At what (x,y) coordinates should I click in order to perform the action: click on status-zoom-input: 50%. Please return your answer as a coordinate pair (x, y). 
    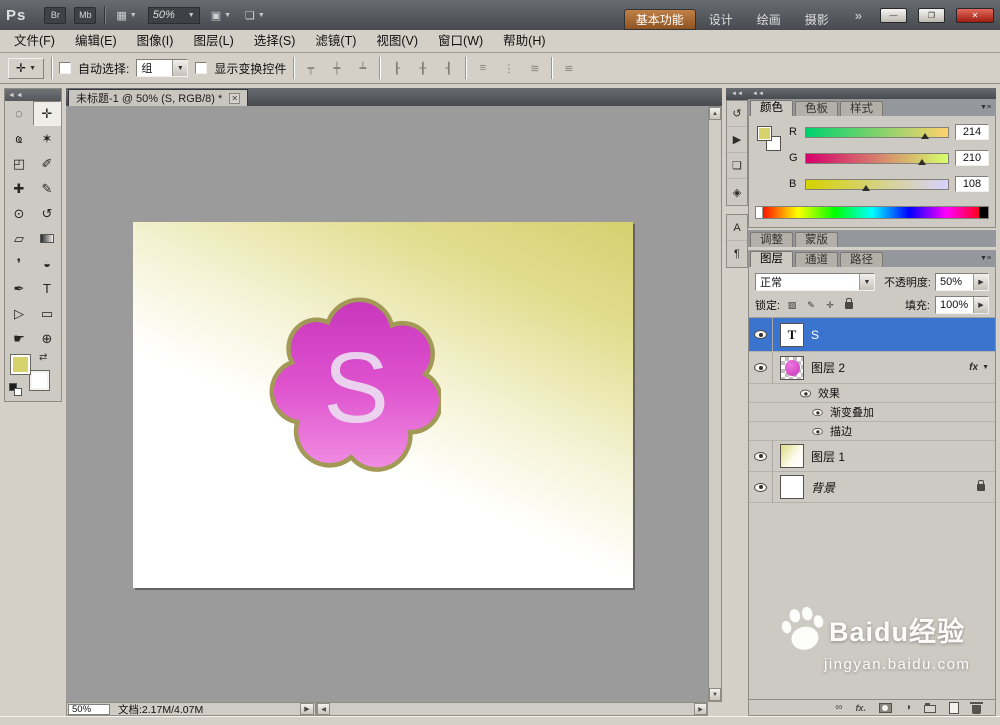
    Looking at the image, I should click on (89, 709).